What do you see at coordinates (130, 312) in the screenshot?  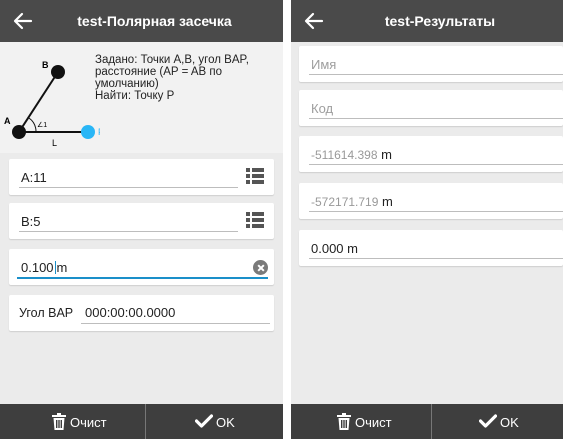 I see `angle-input: 000:00:00.0000` at bounding box center [130, 312].